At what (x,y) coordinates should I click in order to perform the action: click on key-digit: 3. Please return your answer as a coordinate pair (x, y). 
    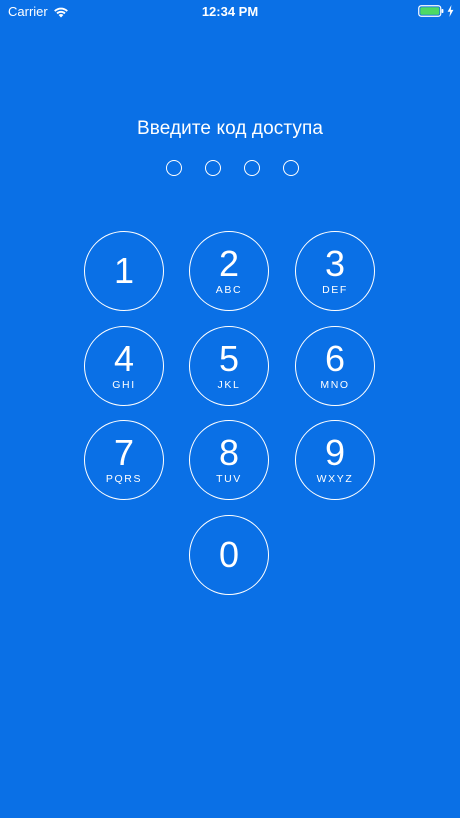
    Looking at the image, I should click on (335, 263).